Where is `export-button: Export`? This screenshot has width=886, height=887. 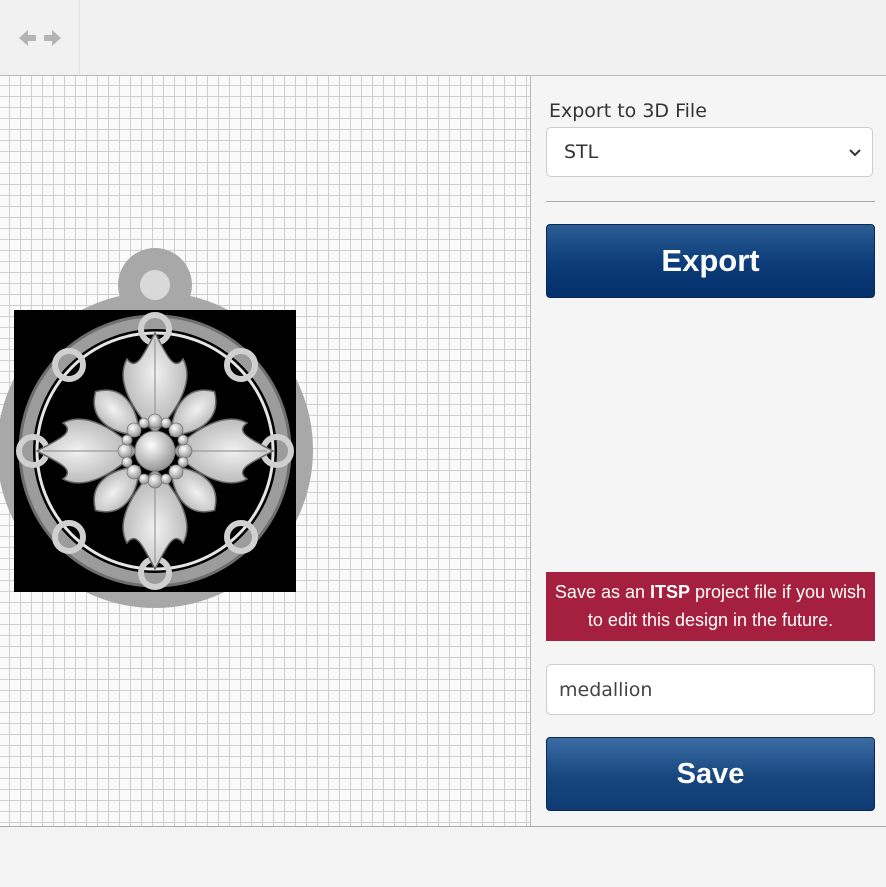 export-button: Export is located at coordinates (710, 261).